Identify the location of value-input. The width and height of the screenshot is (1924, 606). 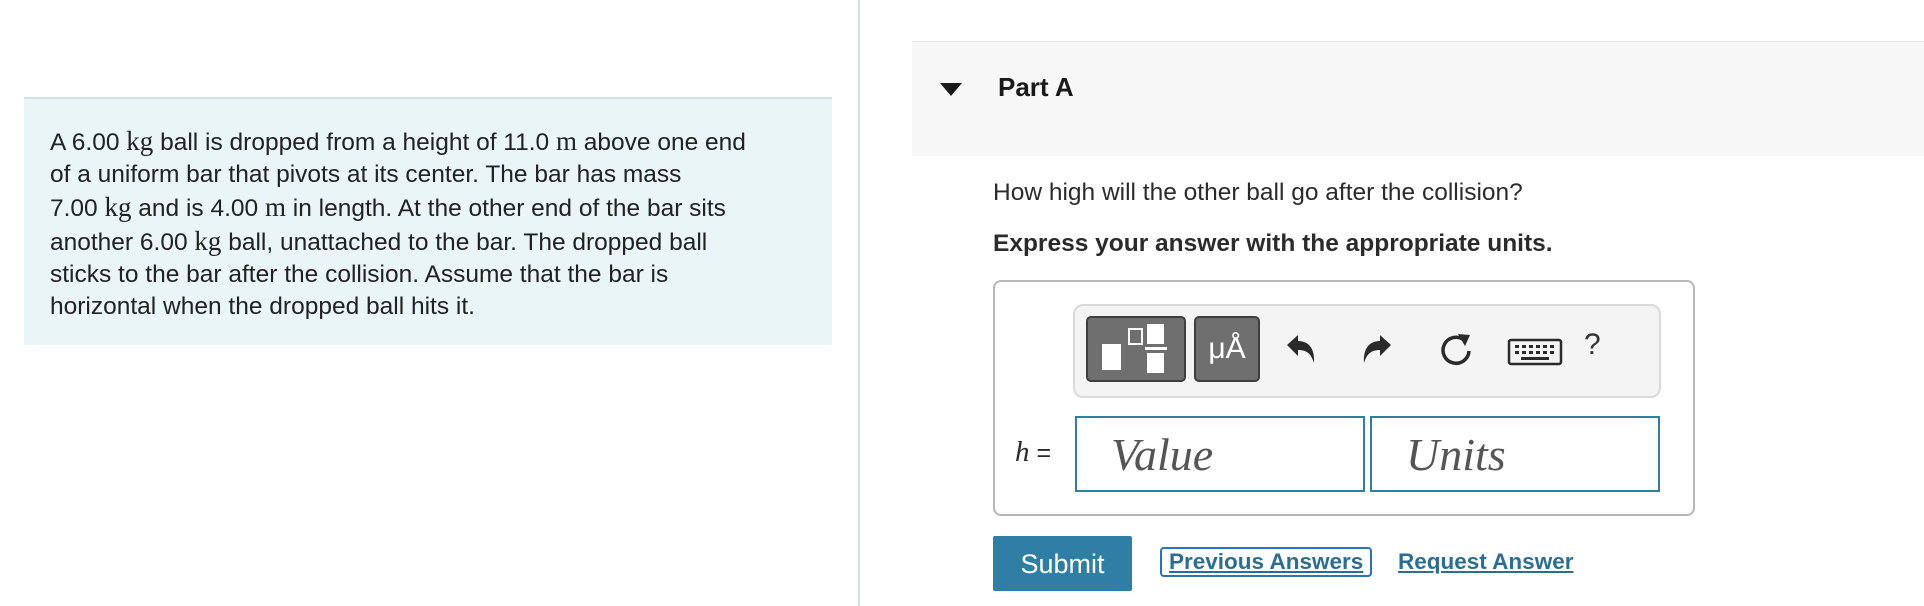
(1220, 454).